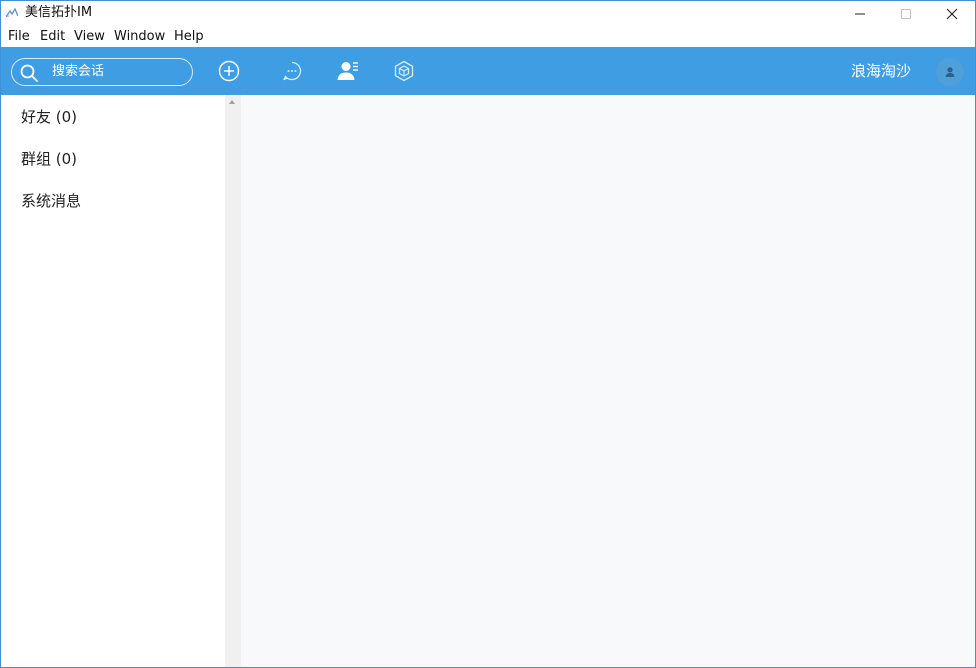 Image resolution: width=976 pixels, height=668 pixels. I want to click on cube-icon, so click(404, 71).